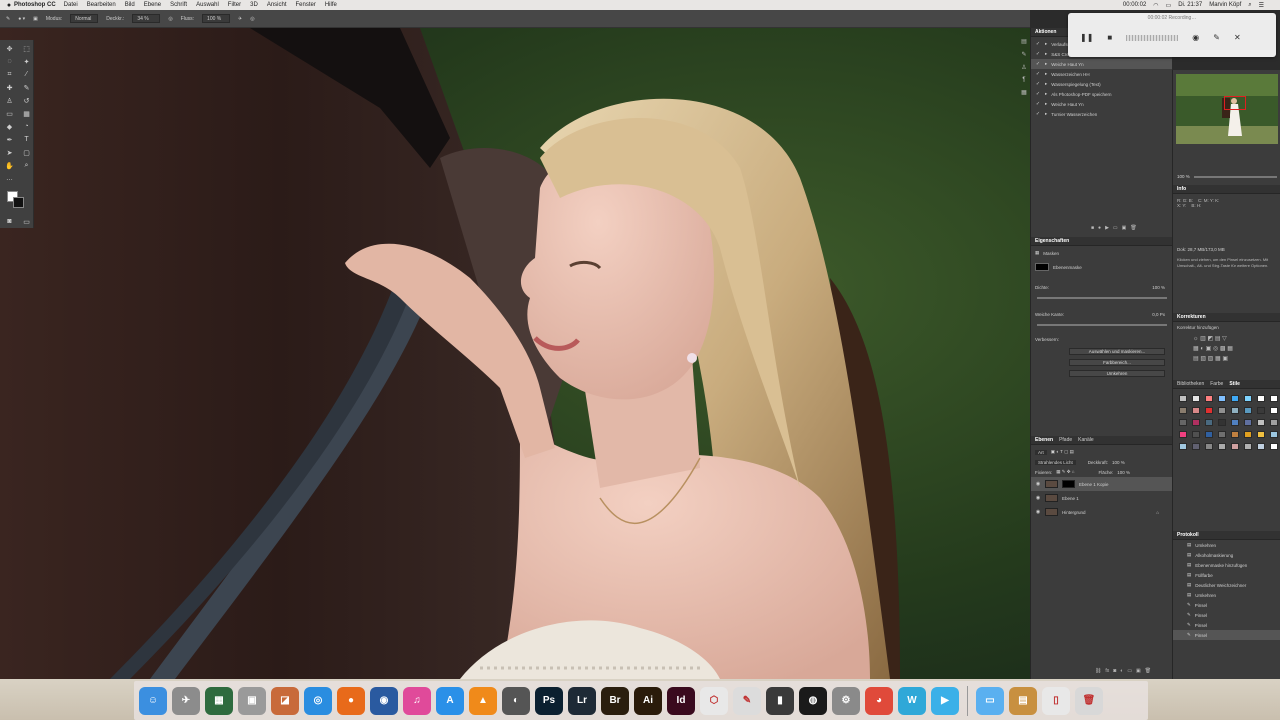 The image size is (1280, 720). What do you see at coordinates (234, 5) in the screenshot?
I see `menu-filter: Filter` at bounding box center [234, 5].